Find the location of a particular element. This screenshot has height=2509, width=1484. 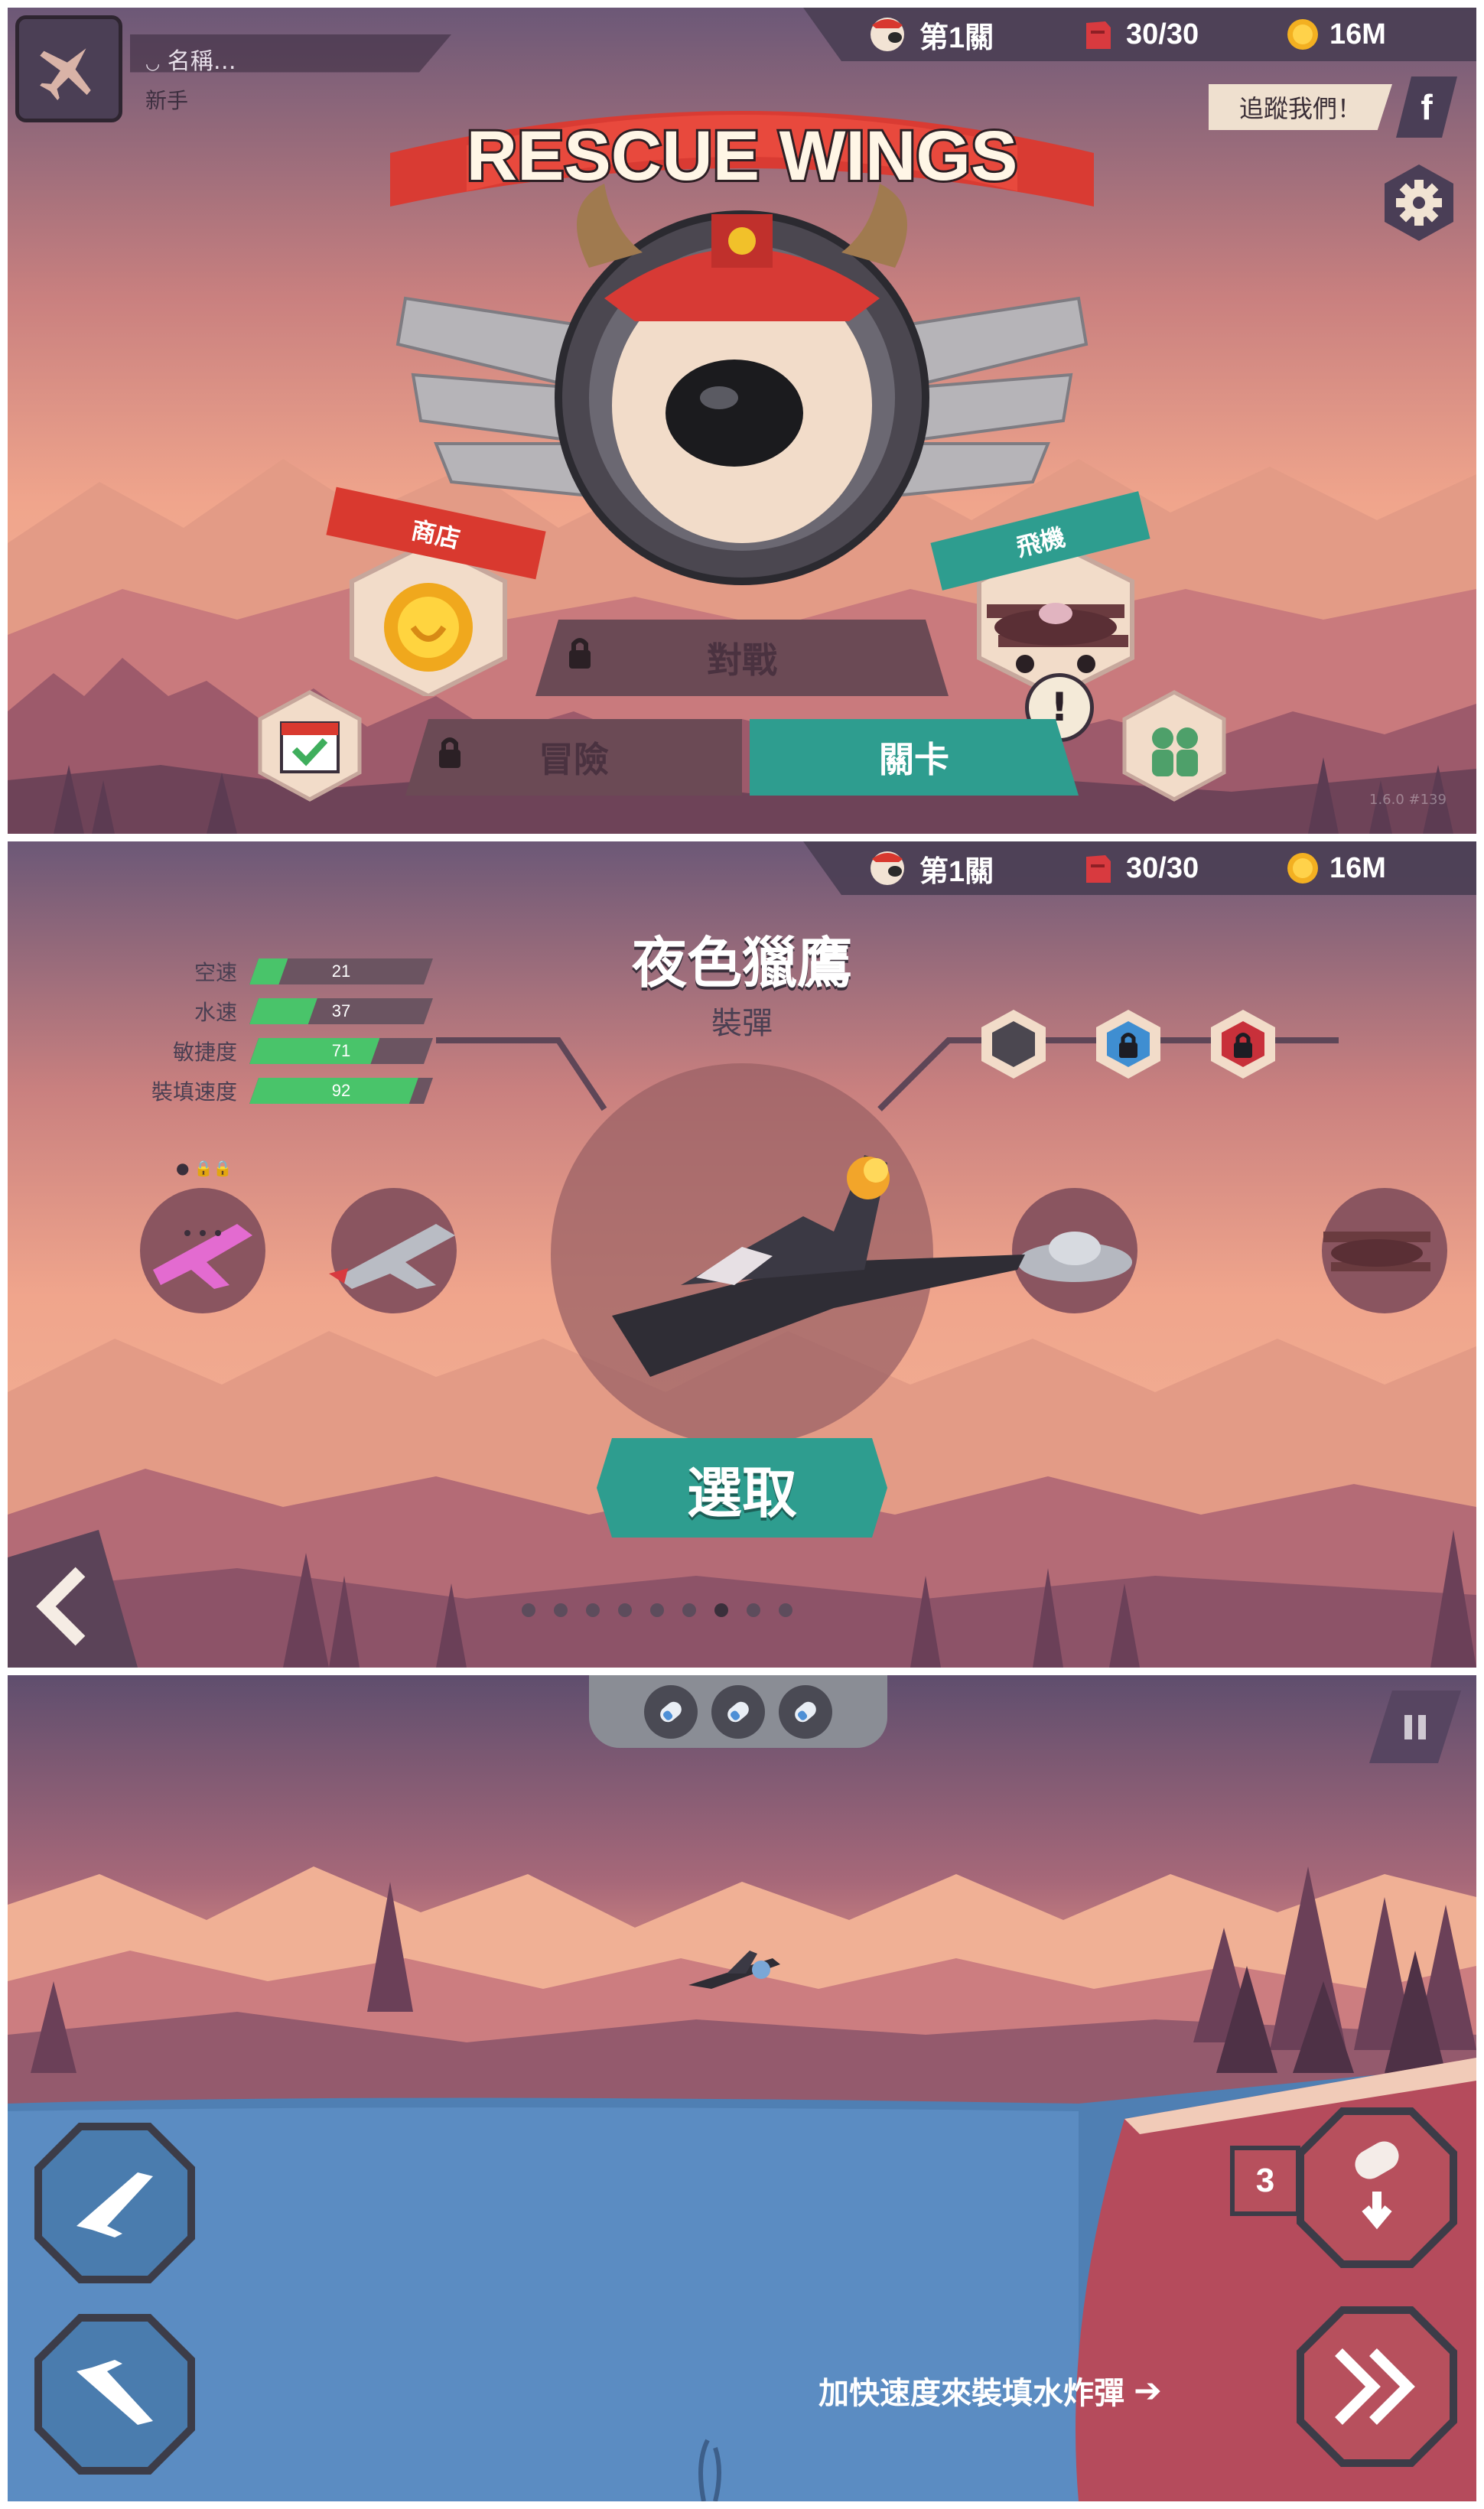

battle-label: 對戰 is located at coordinates (742, 660).